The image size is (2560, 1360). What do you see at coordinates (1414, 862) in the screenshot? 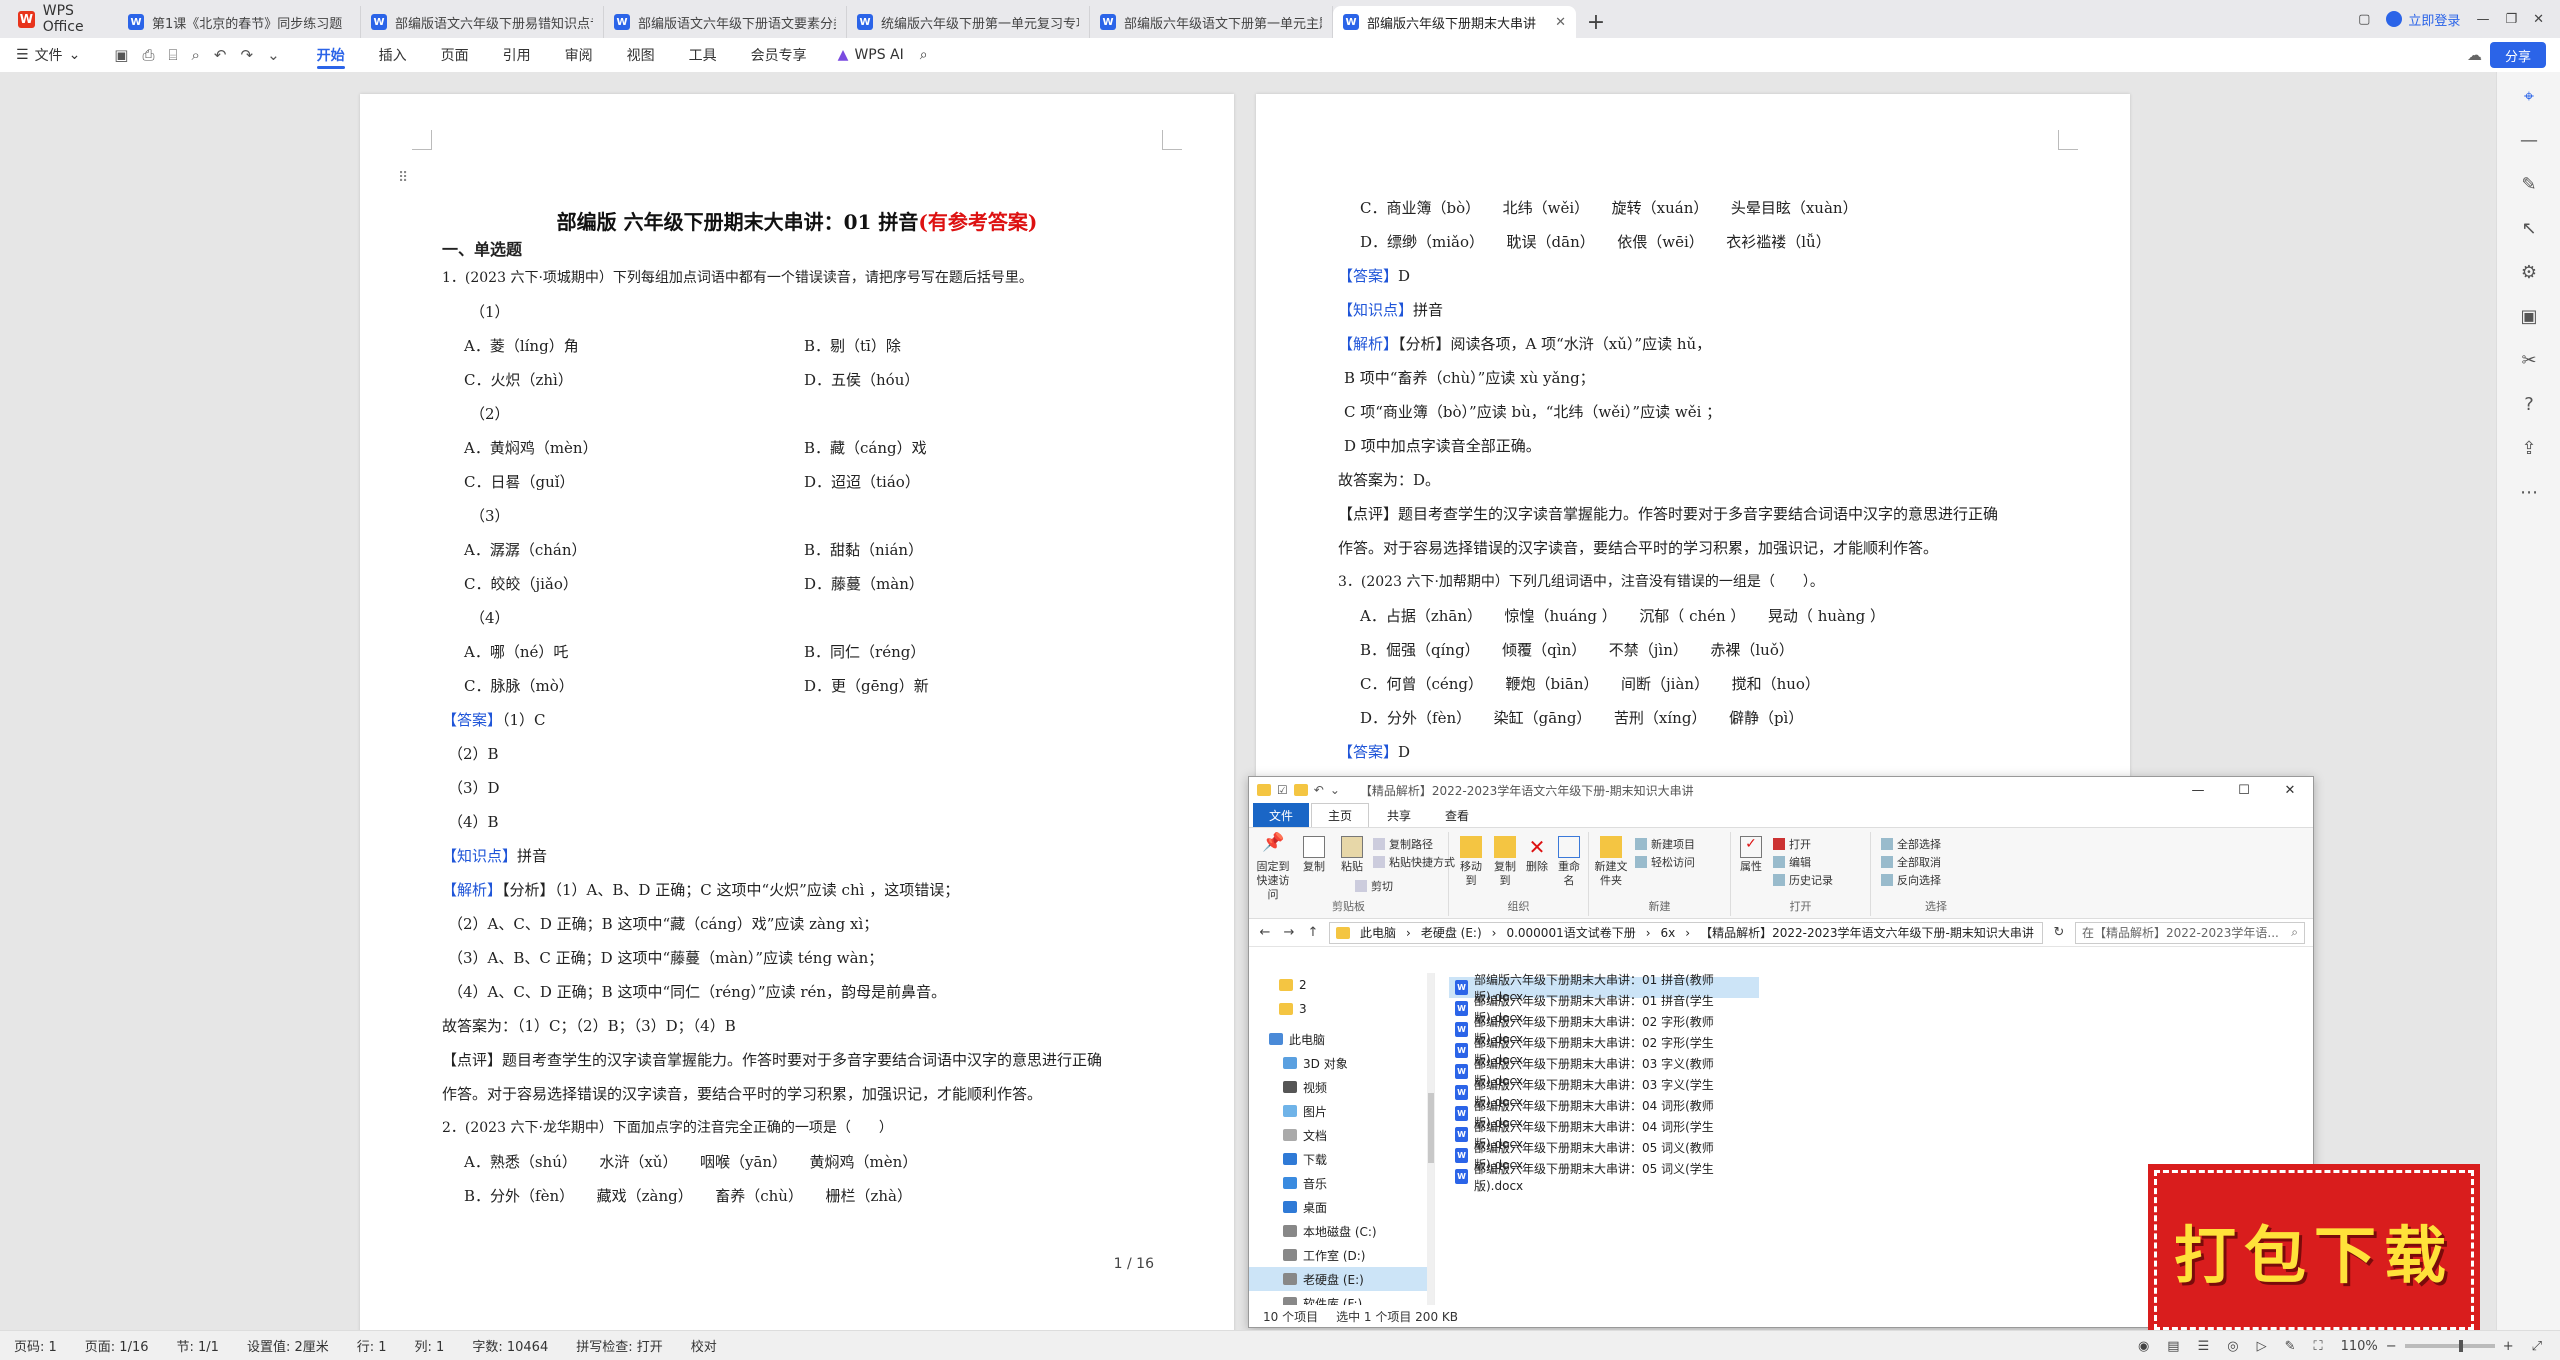
I see `paste-shortcut-button: 粘贴快捷方式` at bounding box center [1414, 862].